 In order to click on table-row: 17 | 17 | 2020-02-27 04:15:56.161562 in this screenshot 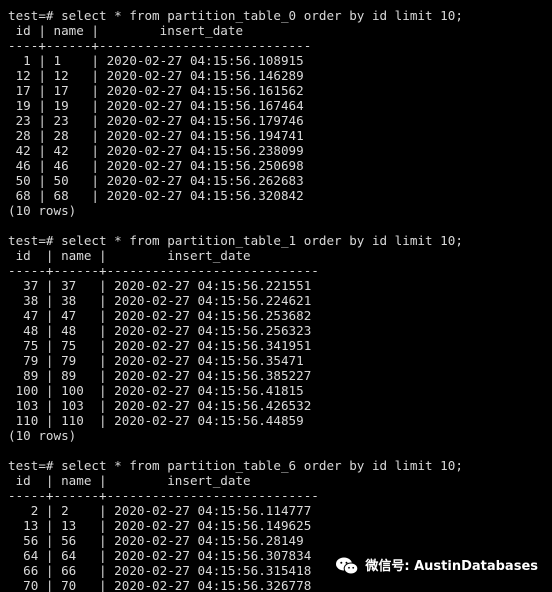, I will do `click(156, 90)`.